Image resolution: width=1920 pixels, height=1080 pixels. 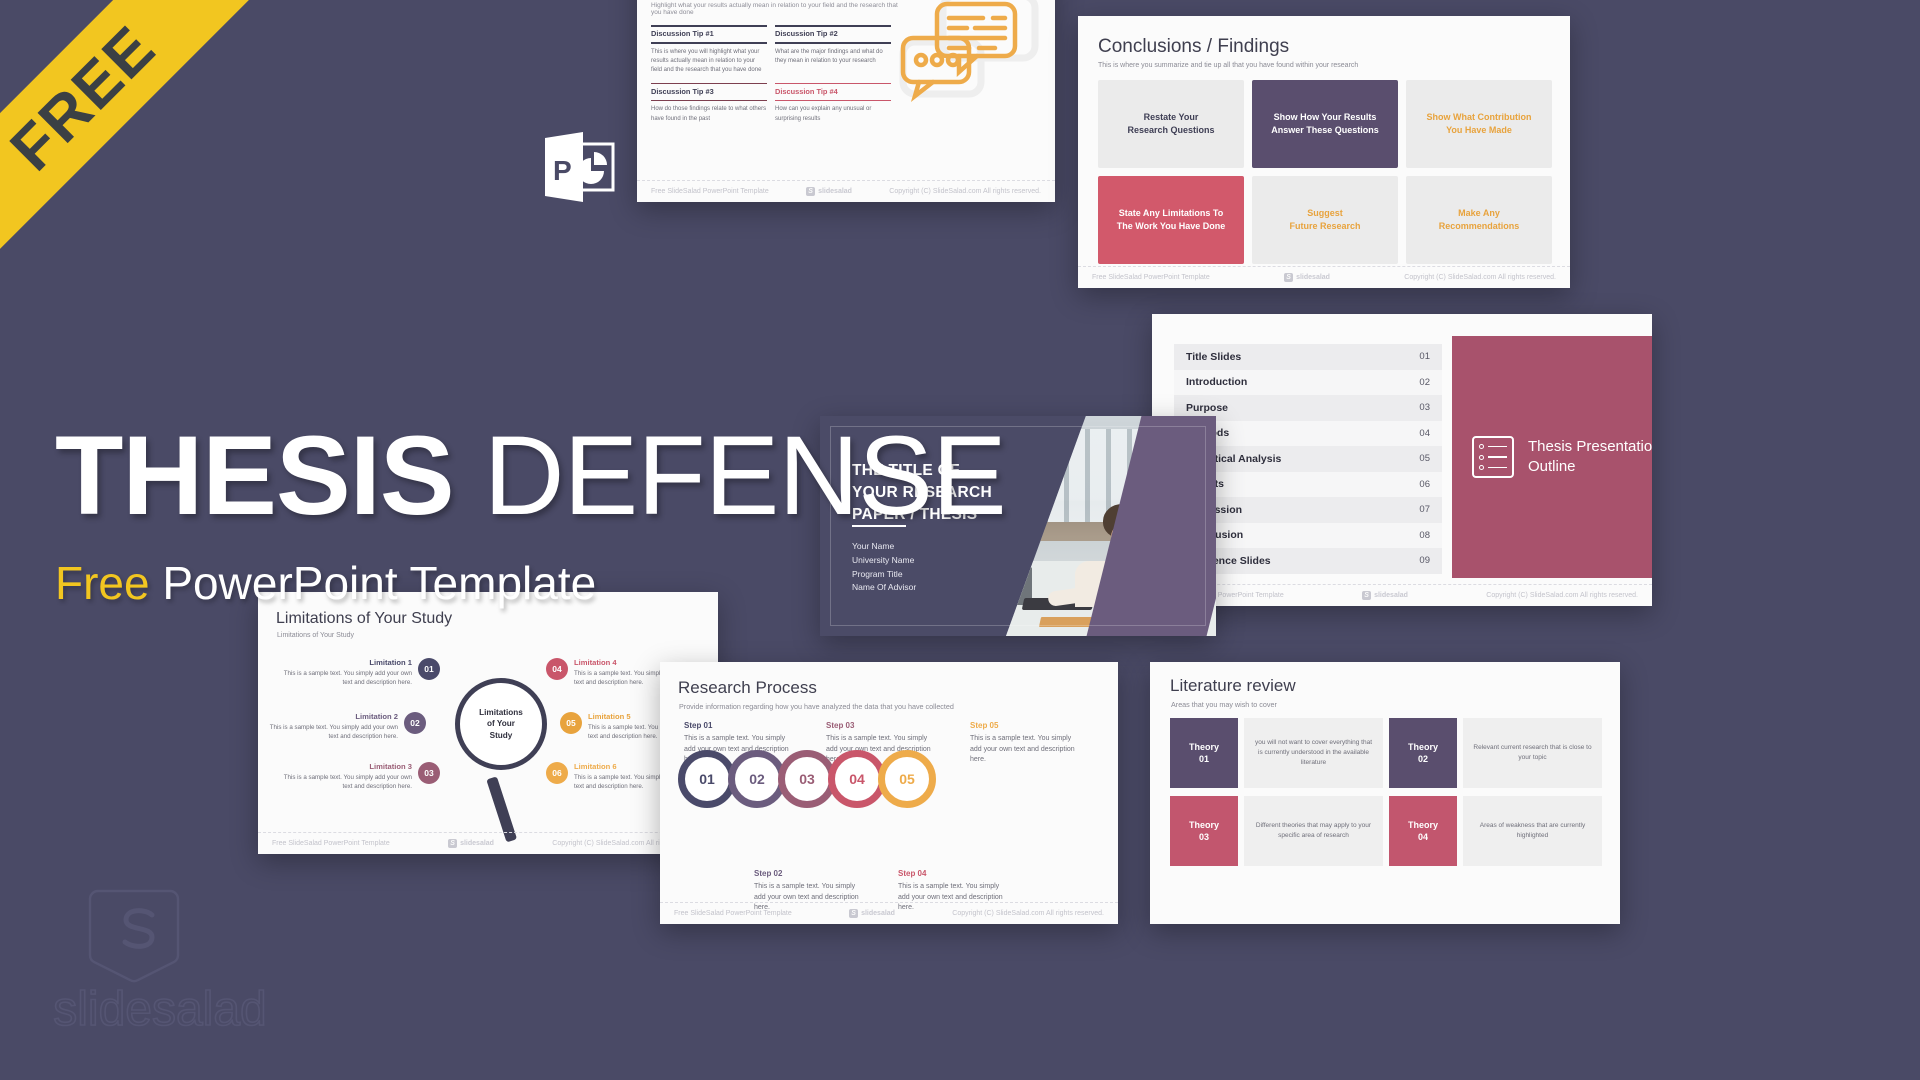 What do you see at coordinates (1423, 831) in the screenshot?
I see `theory-tag: Theory 04` at bounding box center [1423, 831].